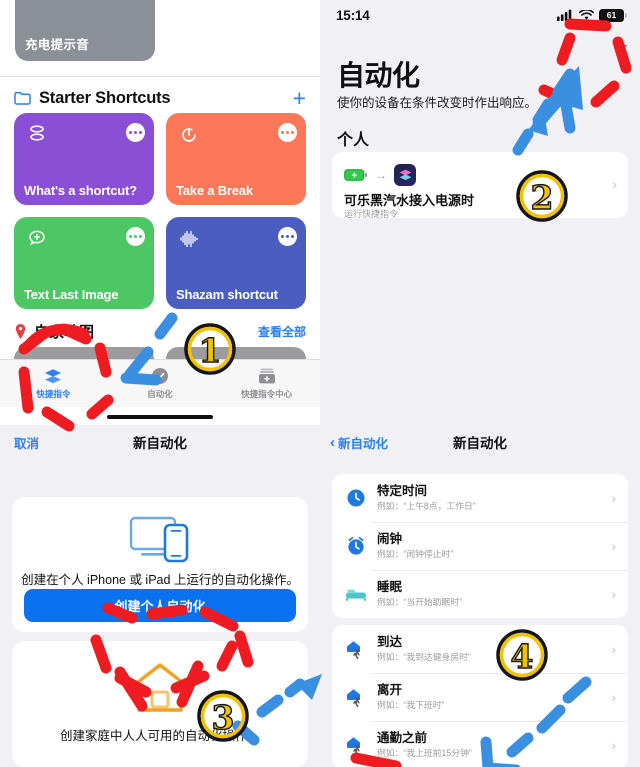  What do you see at coordinates (494, 498) in the screenshot?
I see `list-item-text: 特定时间 例如：“上午8点，工作日”` at bounding box center [494, 498].